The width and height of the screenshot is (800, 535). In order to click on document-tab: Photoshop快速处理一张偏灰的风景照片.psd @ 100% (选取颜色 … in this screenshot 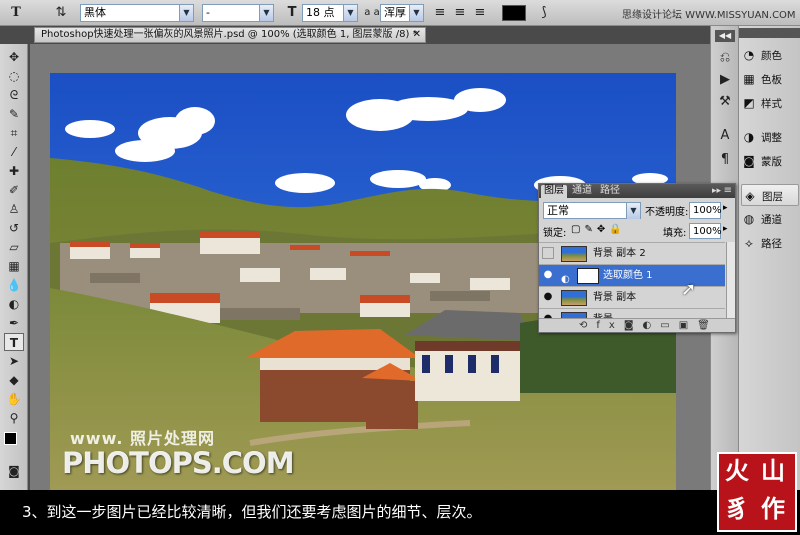, I will do `click(230, 35)`.